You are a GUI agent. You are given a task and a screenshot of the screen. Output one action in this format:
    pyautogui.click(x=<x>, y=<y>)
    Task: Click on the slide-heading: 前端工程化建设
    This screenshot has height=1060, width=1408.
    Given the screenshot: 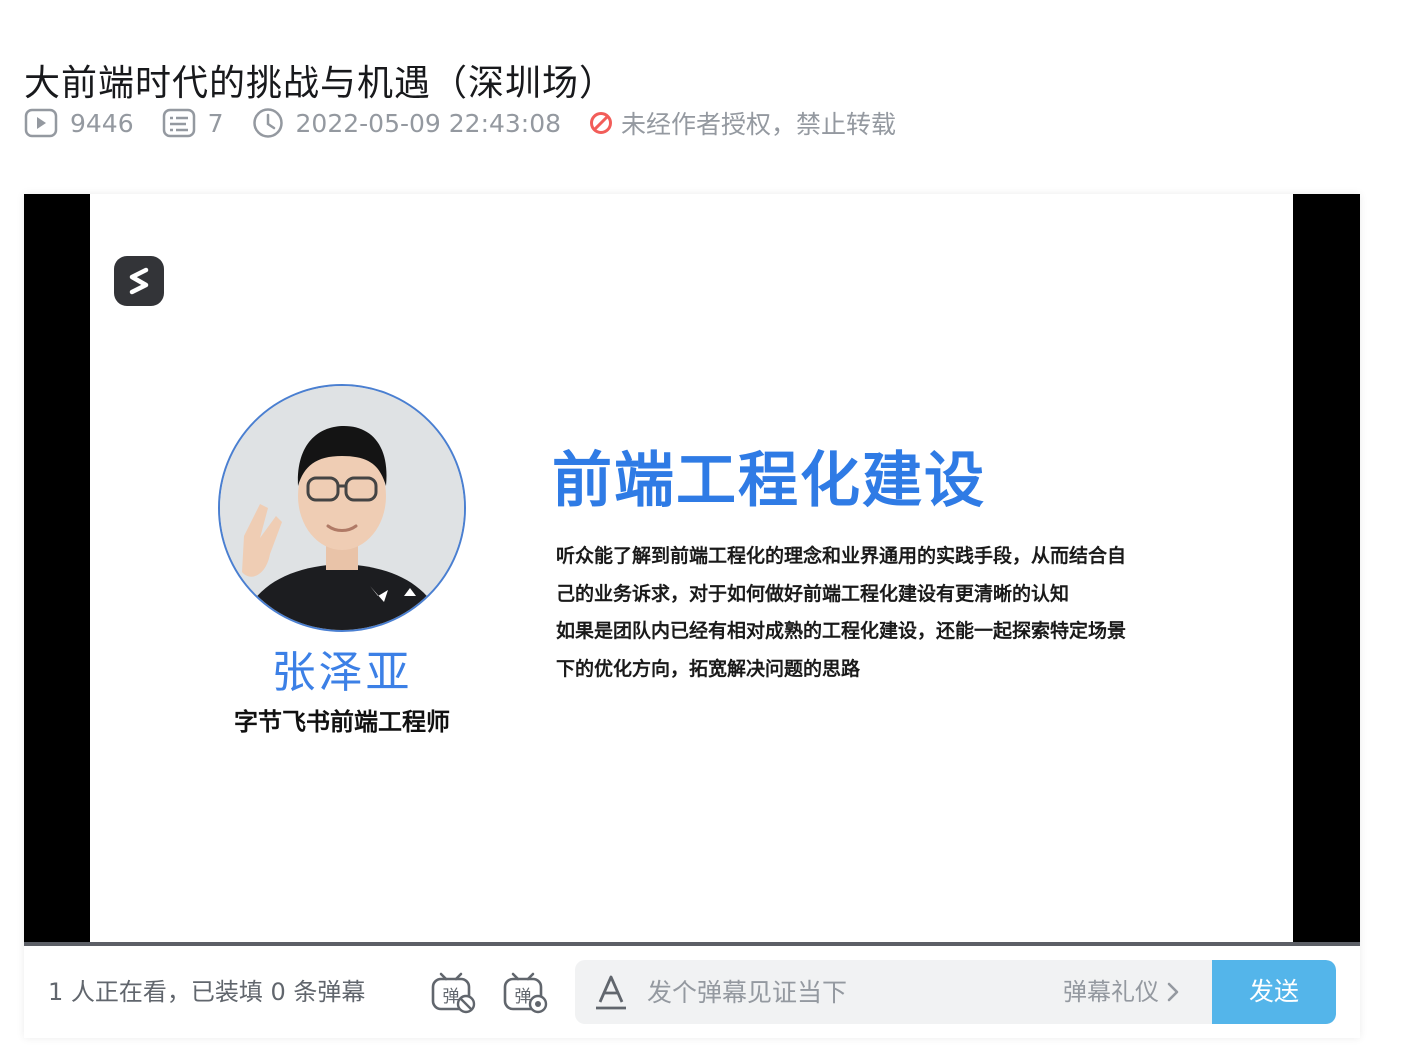 What is the action you would take?
    pyautogui.click(x=769, y=481)
    